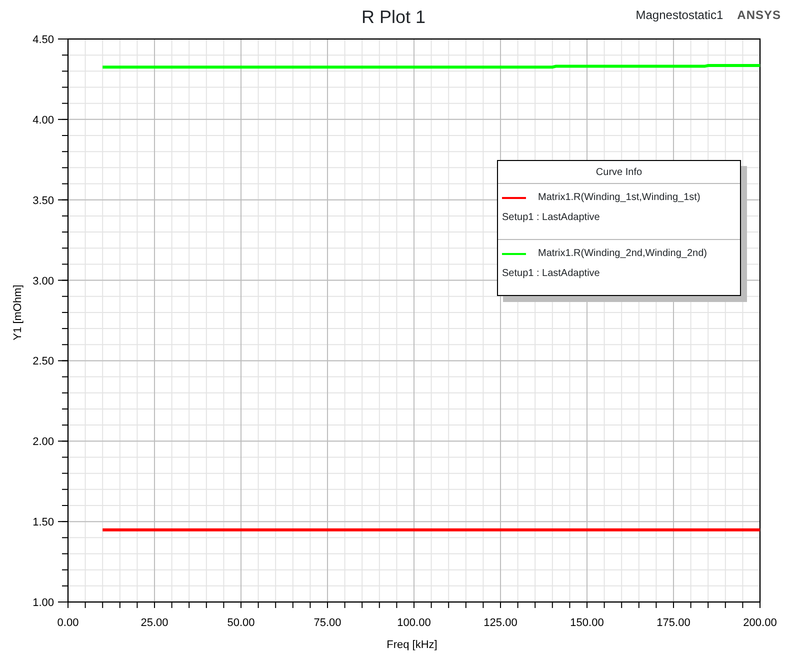 This screenshot has height=657, width=787. Describe the element at coordinates (68, 623) in the screenshot. I see `x-tick-label: 0.00` at that location.